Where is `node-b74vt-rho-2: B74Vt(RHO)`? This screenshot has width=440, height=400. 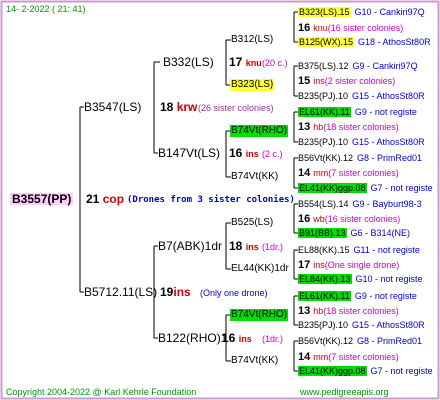 node-b74vt-rho-2: B74Vt(RHO) is located at coordinates (259, 315).